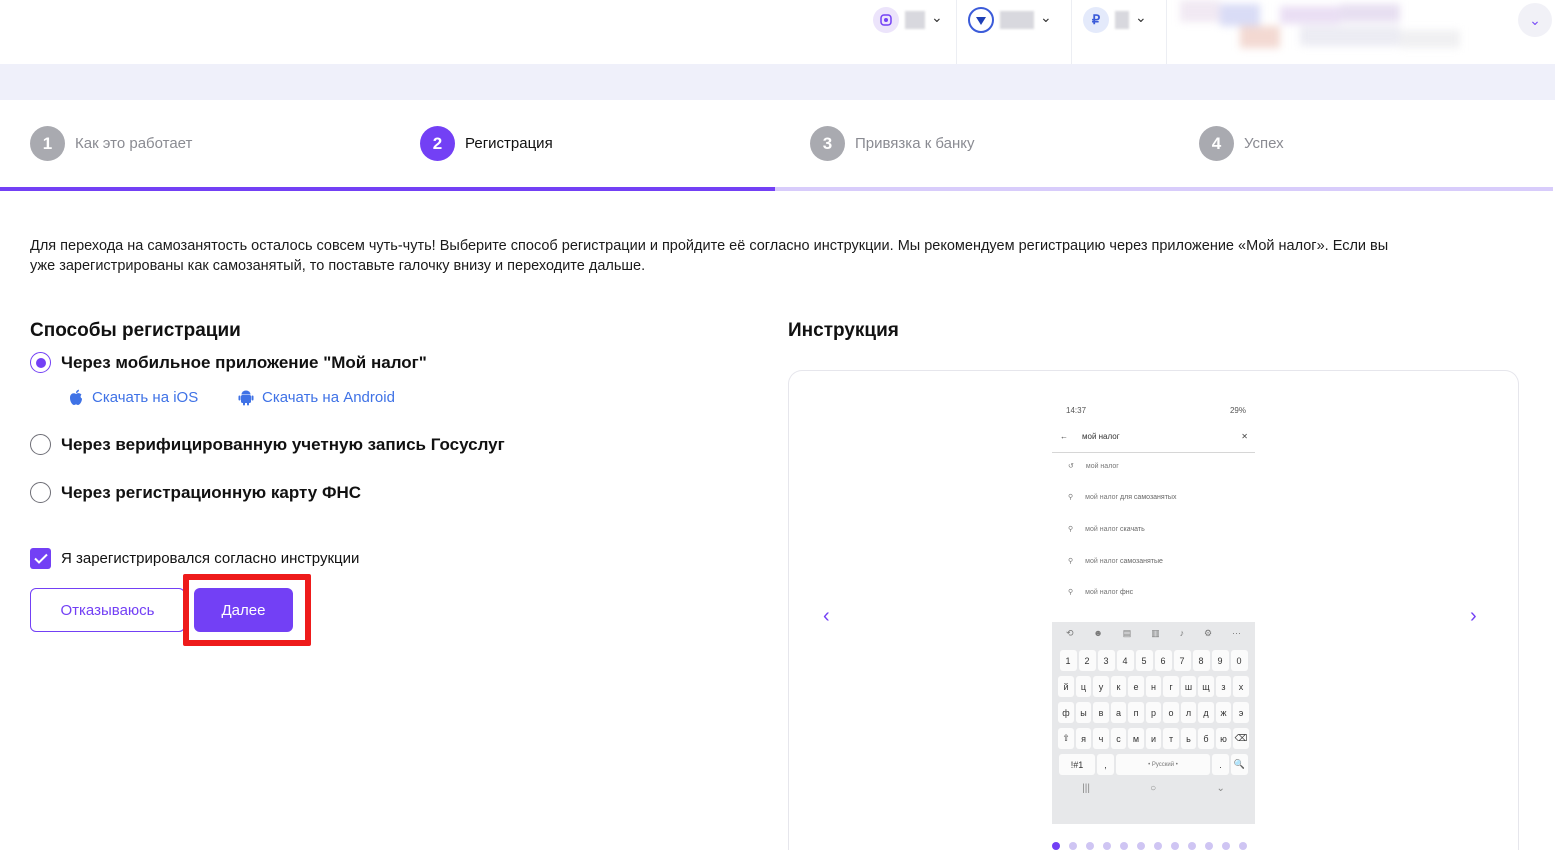 This screenshot has width=1555, height=850. Describe the element at coordinates (1068, 660) in the screenshot. I see `keyboard-key: 1` at that location.